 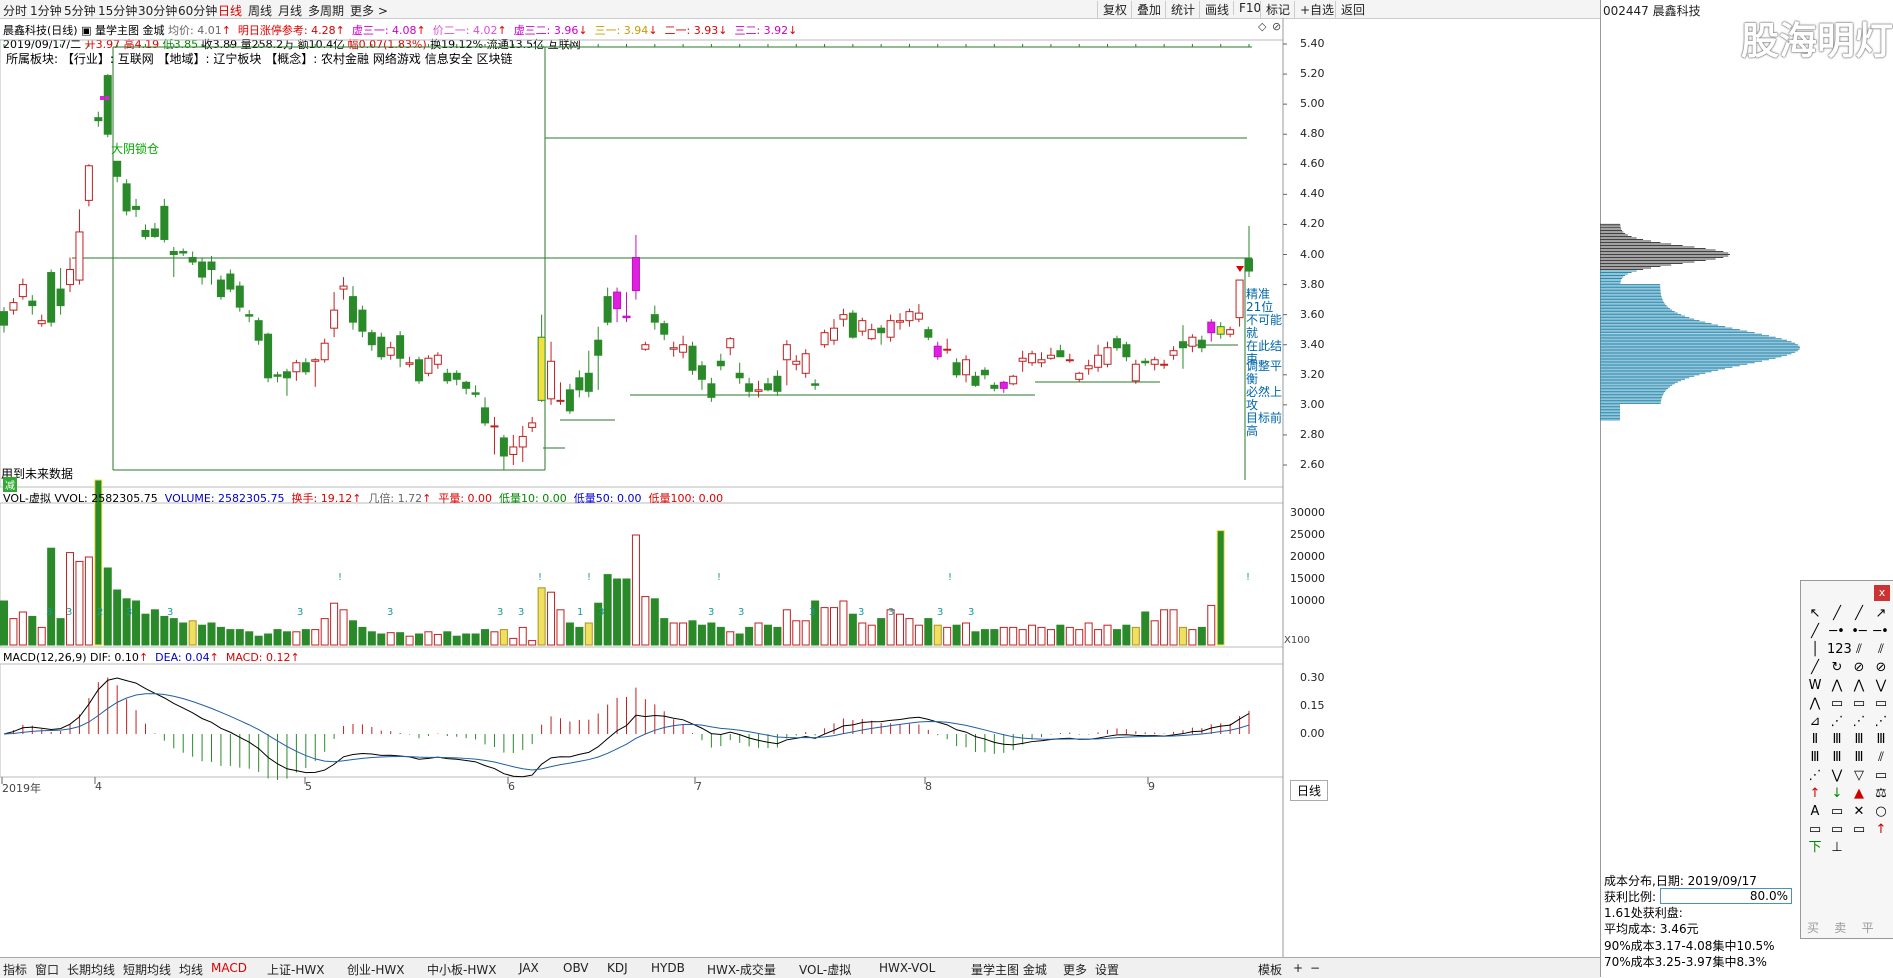 What do you see at coordinates (576, 968) in the screenshot?
I see `indicator-tab: OBV` at bounding box center [576, 968].